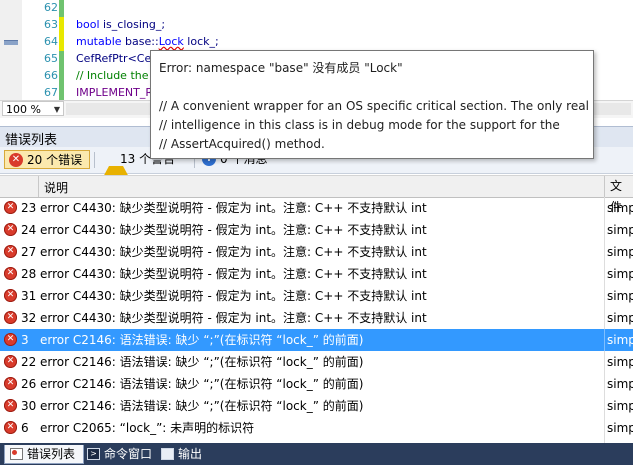 Image resolution: width=633 pixels, height=465 pixels. What do you see at coordinates (16, 454) in the screenshot?
I see `error-list-icon` at bounding box center [16, 454].